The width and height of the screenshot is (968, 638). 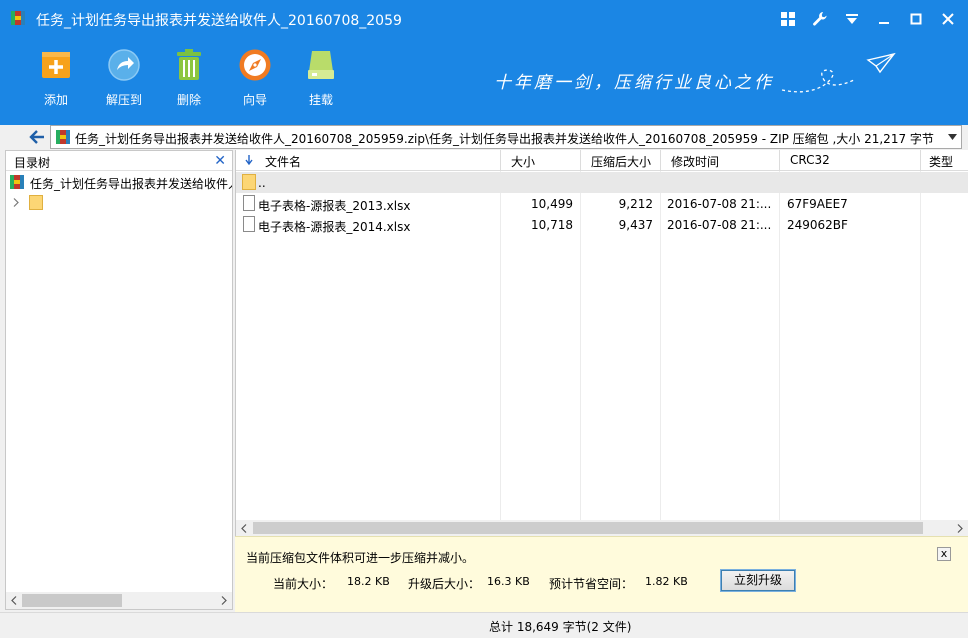 What do you see at coordinates (72, 600) in the screenshot?
I see `tree-scroll-thumb` at bounding box center [72, 600].